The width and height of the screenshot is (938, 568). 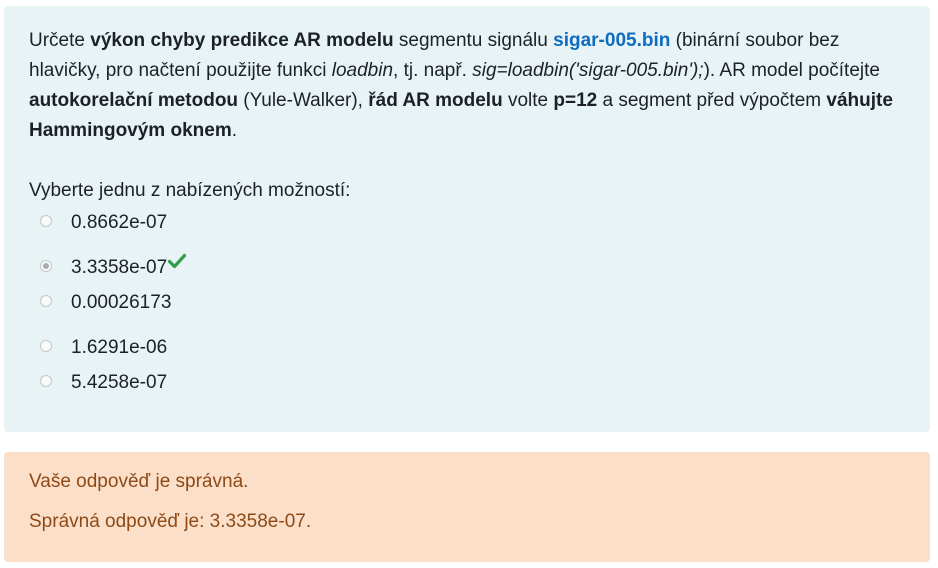 What do you see at coordinates (190, 190) in the screenshot?
I see `answer-prompt: Vyberte jednu z nabízených možností:` at bounding box center [190, 190].